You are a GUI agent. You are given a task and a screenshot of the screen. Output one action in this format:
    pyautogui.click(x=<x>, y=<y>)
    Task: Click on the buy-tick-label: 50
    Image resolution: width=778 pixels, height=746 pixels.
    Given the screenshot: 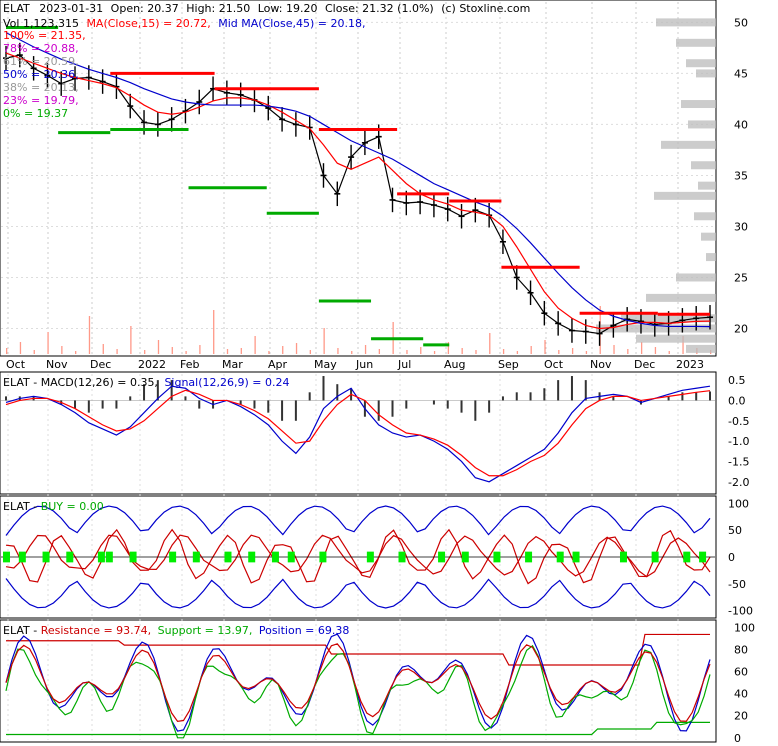 What is the action you would take?
    pyautogui.click(x=735, y=530)
    